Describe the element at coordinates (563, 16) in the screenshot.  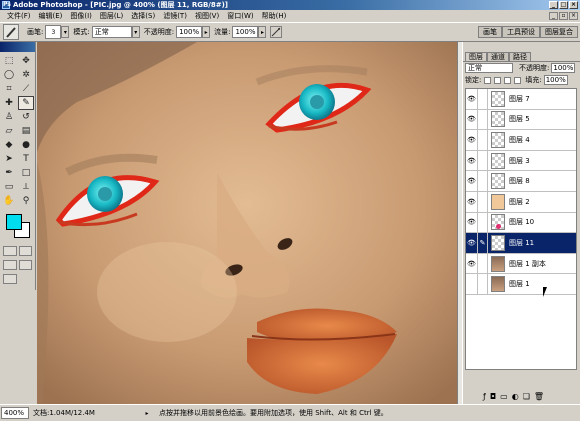
I see `doc-restore-button: ▫` at that location.